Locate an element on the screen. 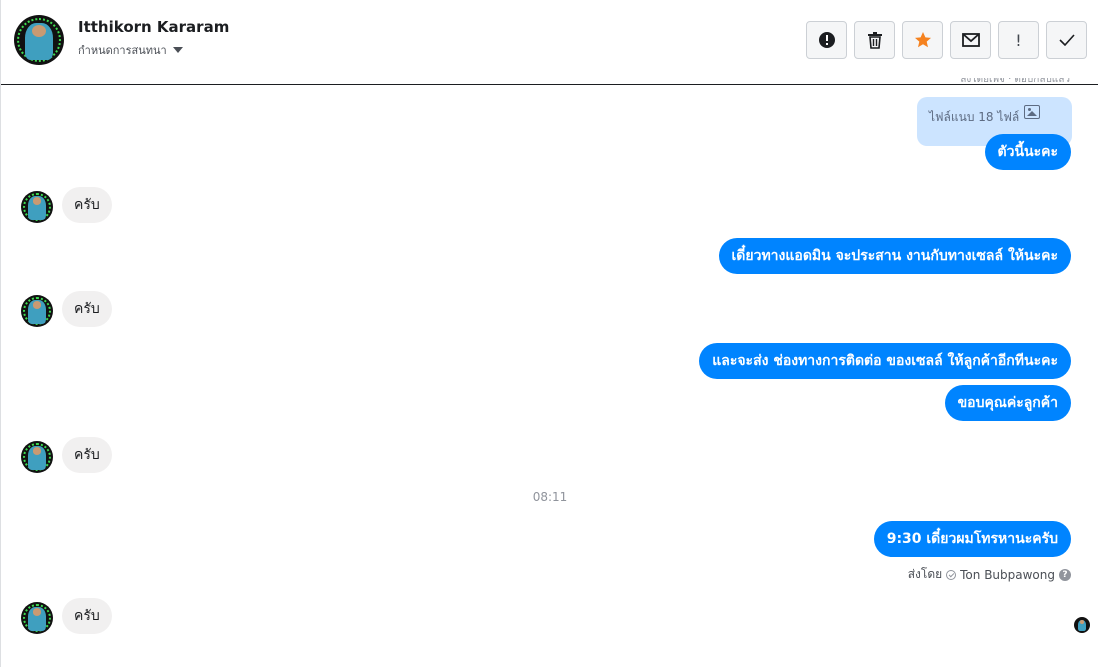 The width and height of the screenshot is (1098, 667). timestamp-separator: 08:11 is located at coordinates (550, 497).